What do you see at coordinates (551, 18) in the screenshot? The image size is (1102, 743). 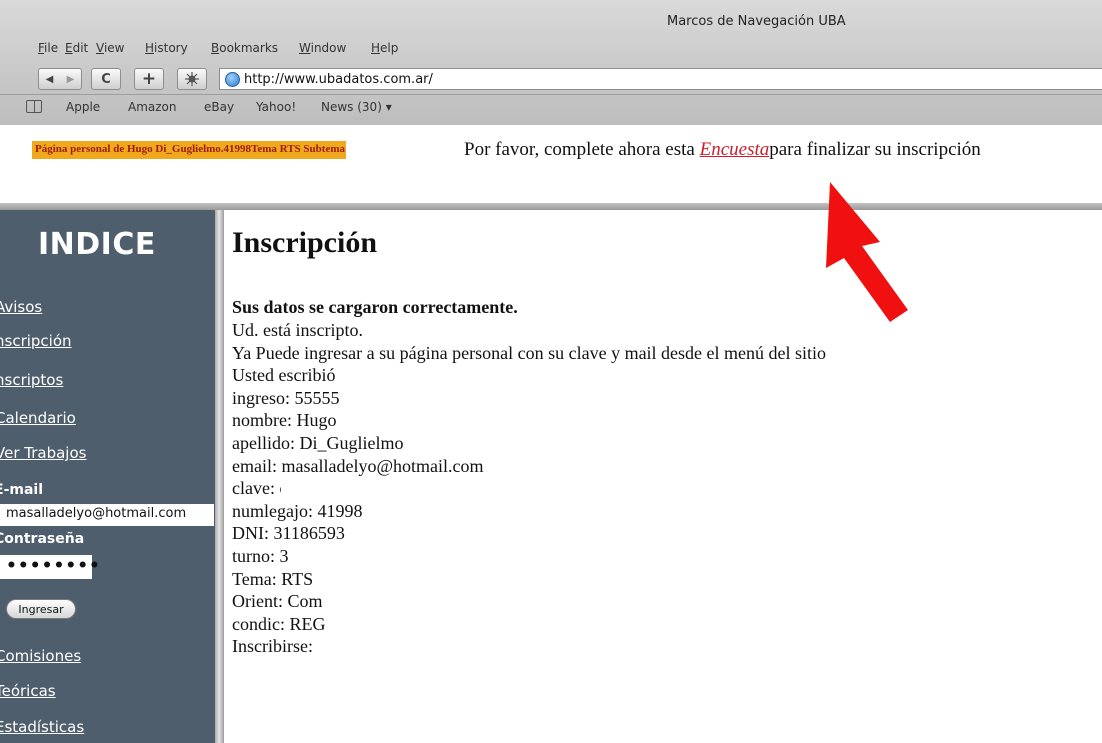 I see `title-bar: Marcos de Navegación UBA` at bounding box center [551, 18].